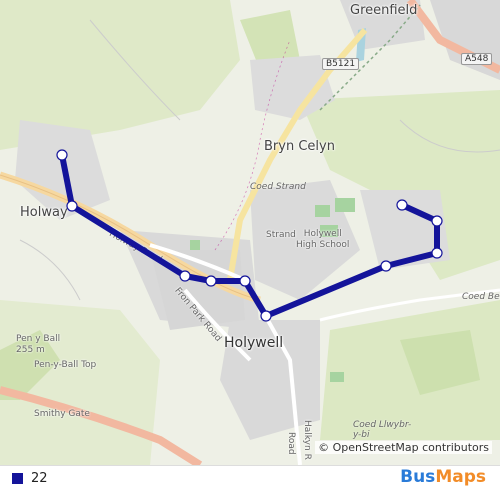 The image size is (500, 501). Describe the element at coordinates (403, 447) in the screenshot. I see `map-attribution: © OpenStreetMap contributors` at that location.